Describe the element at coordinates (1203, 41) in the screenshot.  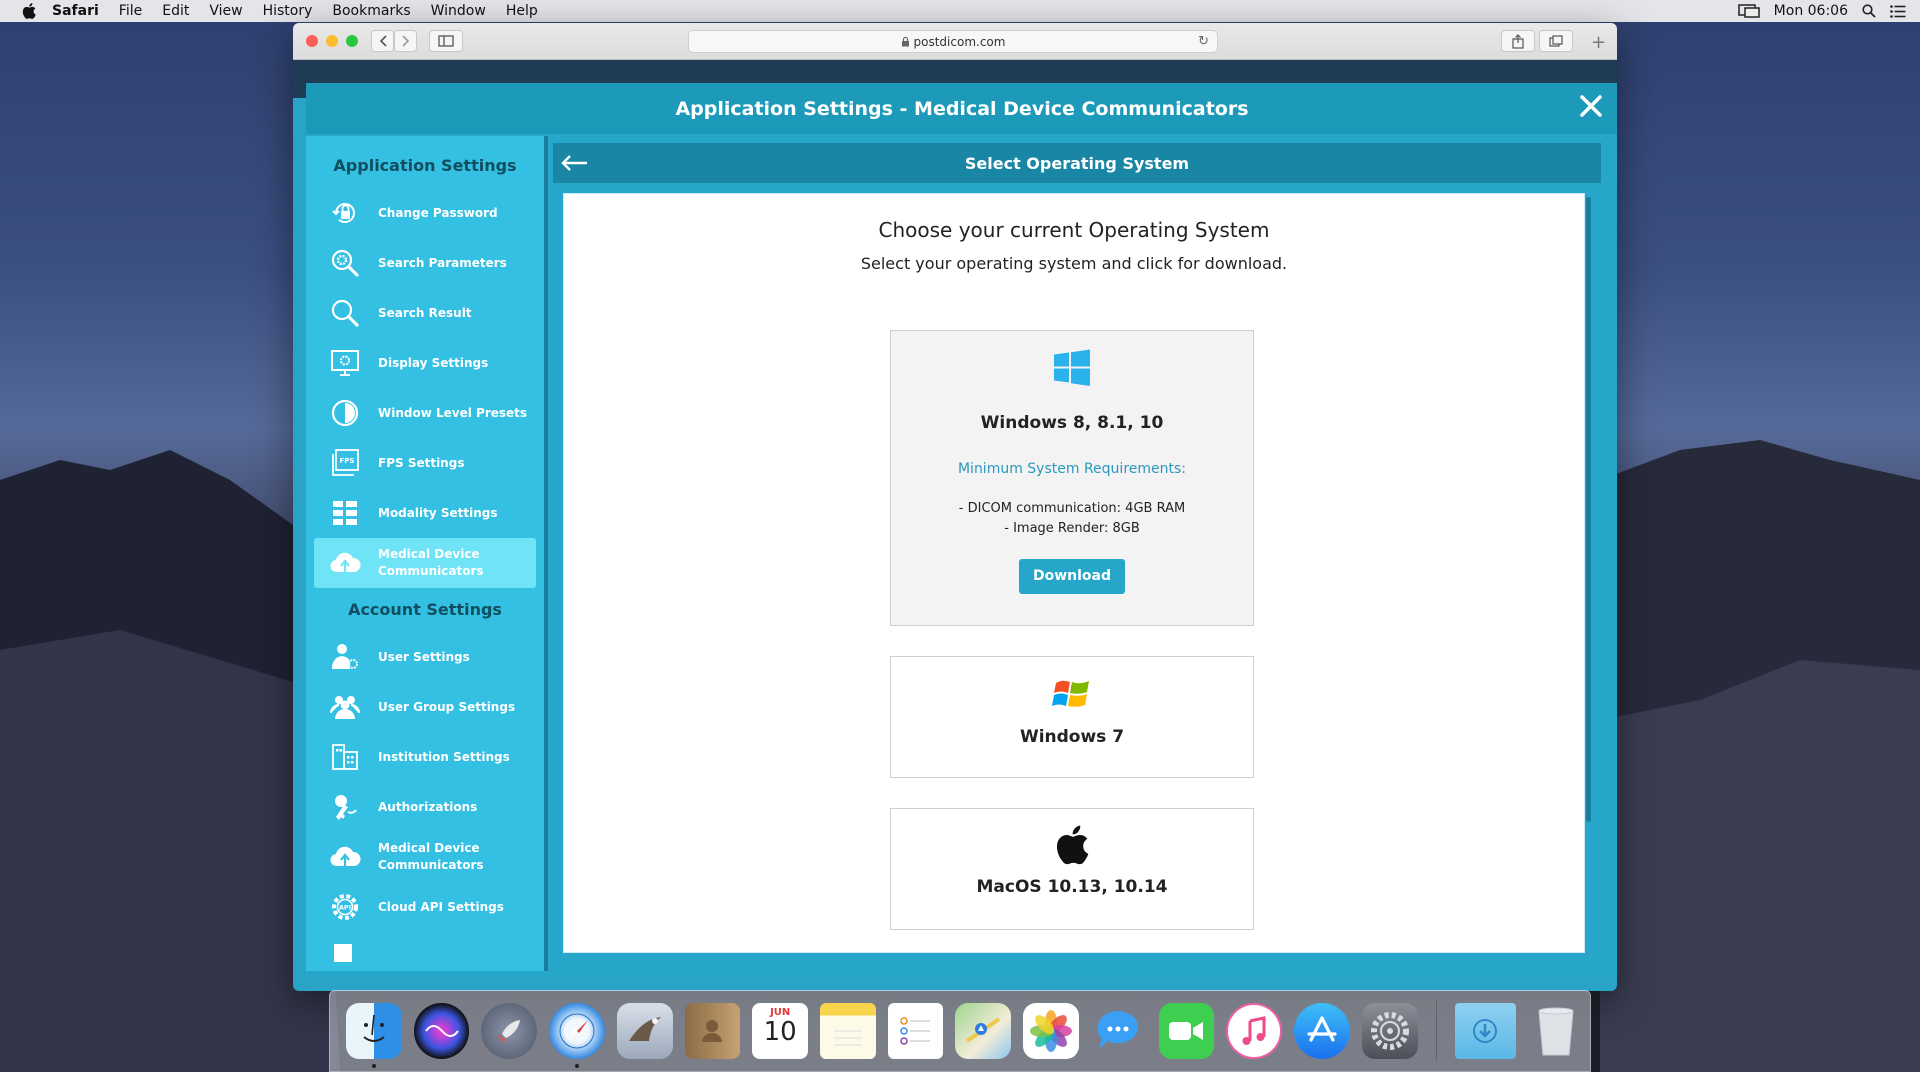
I see `reload-icon: ↻` at that location.